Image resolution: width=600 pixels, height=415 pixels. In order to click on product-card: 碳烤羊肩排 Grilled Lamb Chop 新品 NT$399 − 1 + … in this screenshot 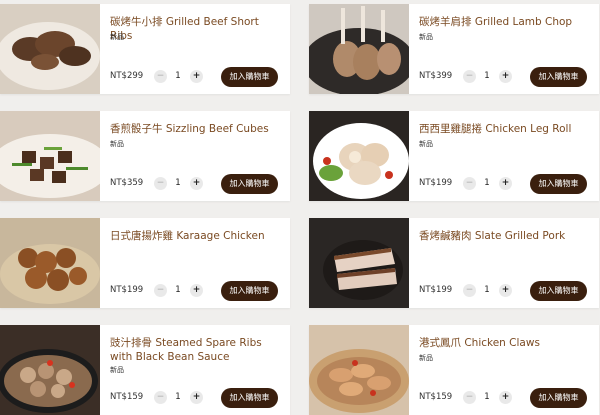, I will do `click(454, 49)`.